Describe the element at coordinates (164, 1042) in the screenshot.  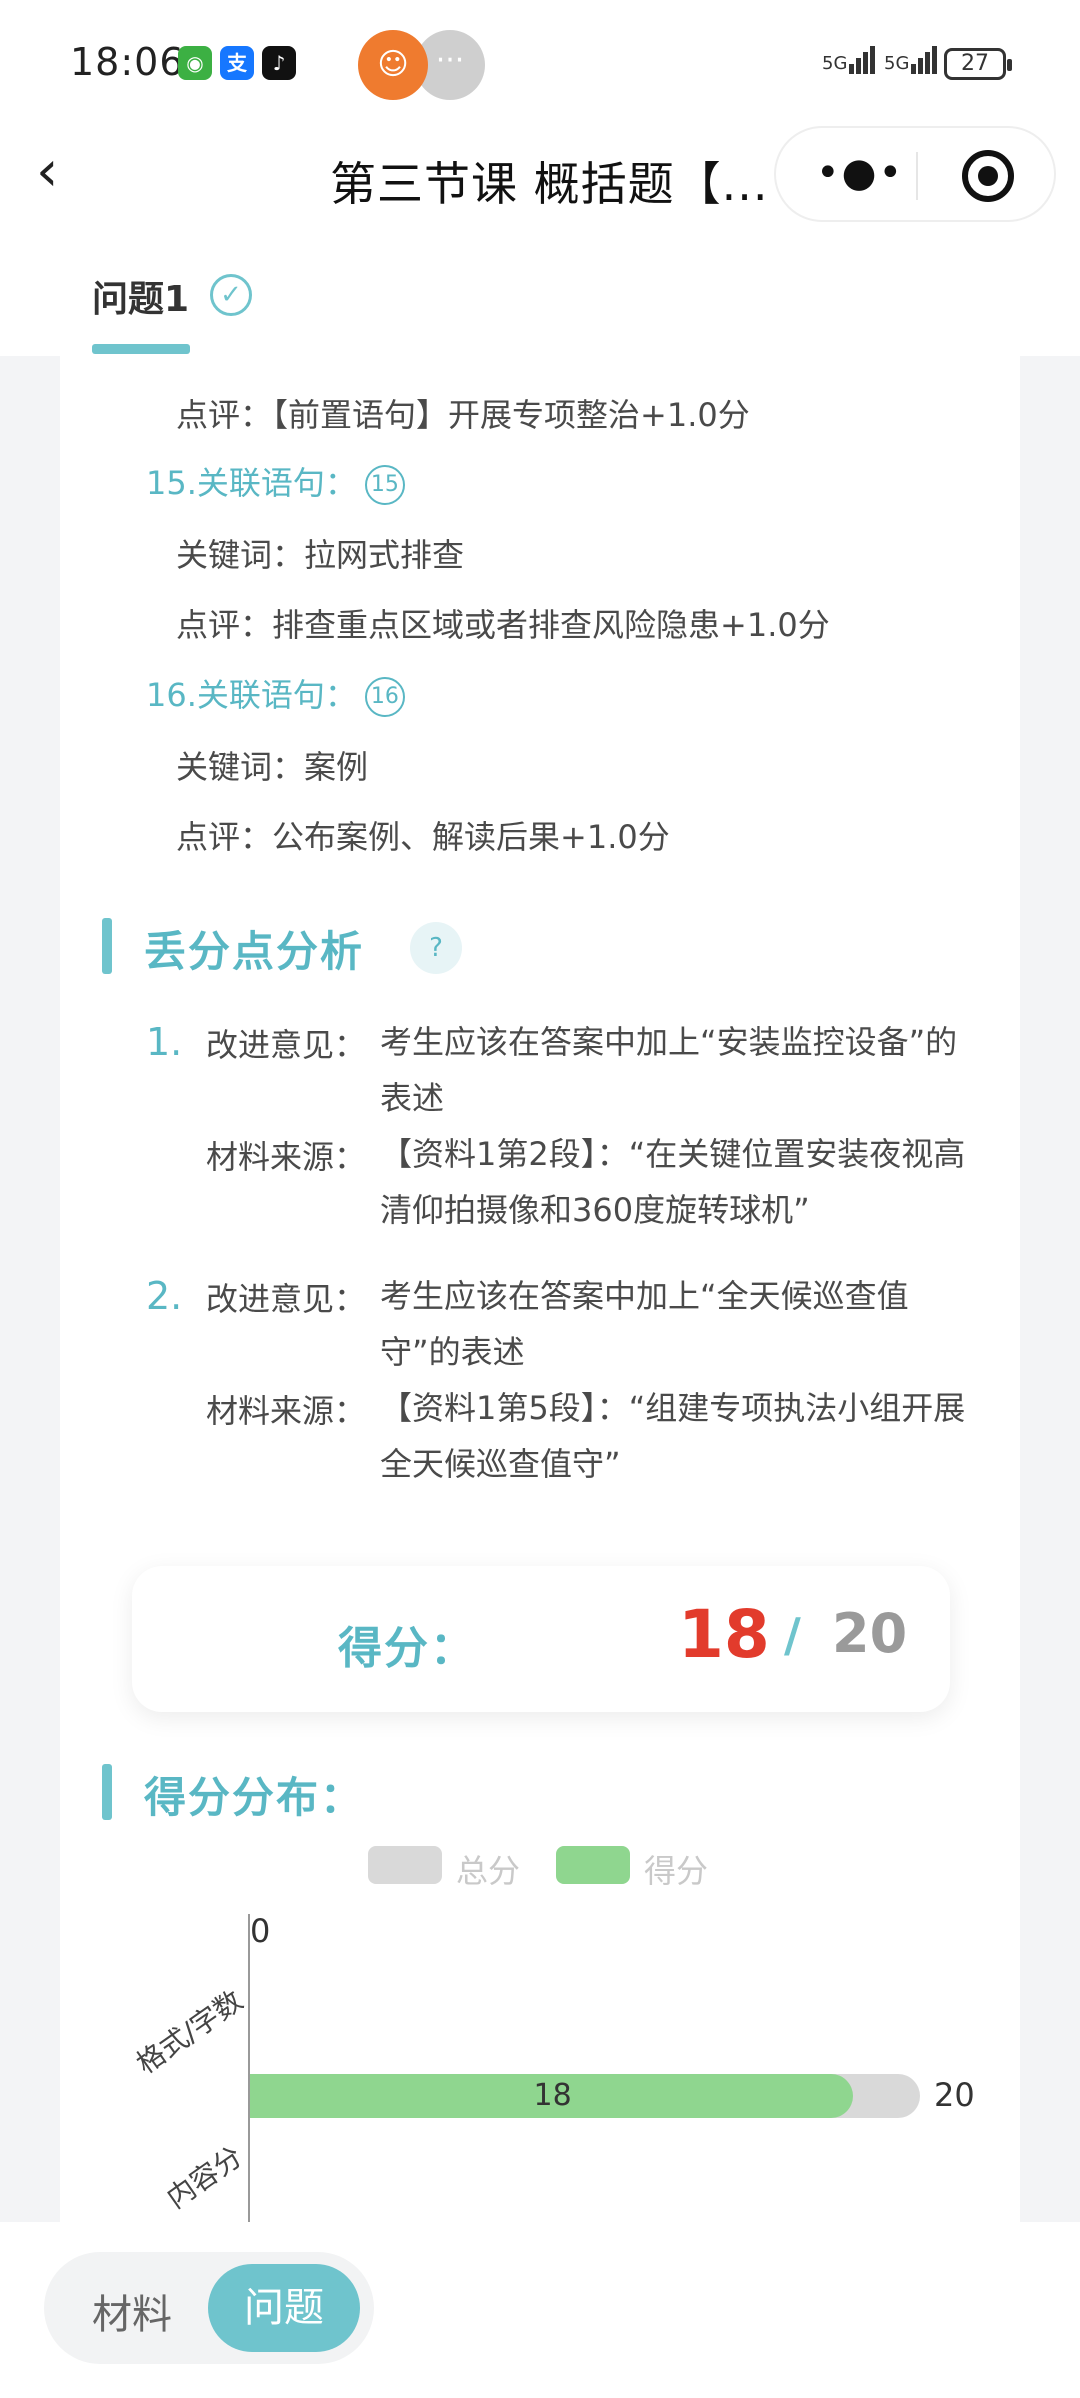
I see `loss-item-number: 1.` at that location.